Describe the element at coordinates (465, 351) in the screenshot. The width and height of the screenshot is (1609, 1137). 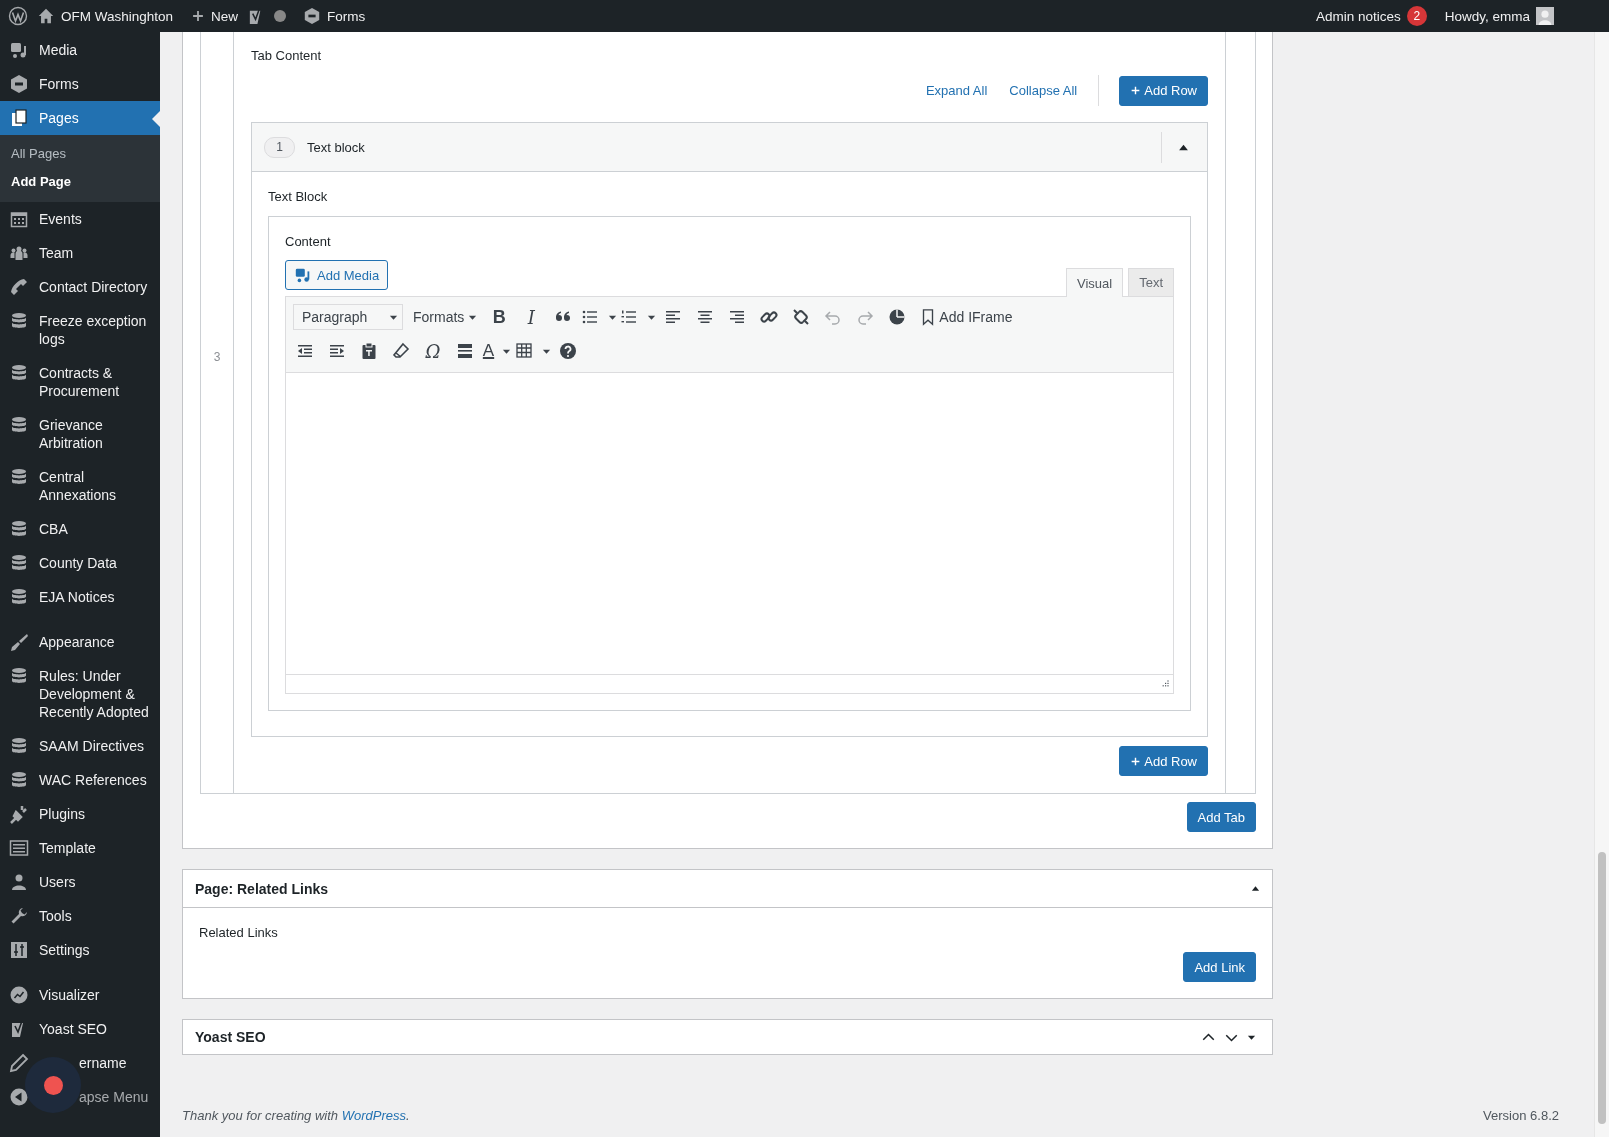
I see `horizontal-rule-icon` at that location.